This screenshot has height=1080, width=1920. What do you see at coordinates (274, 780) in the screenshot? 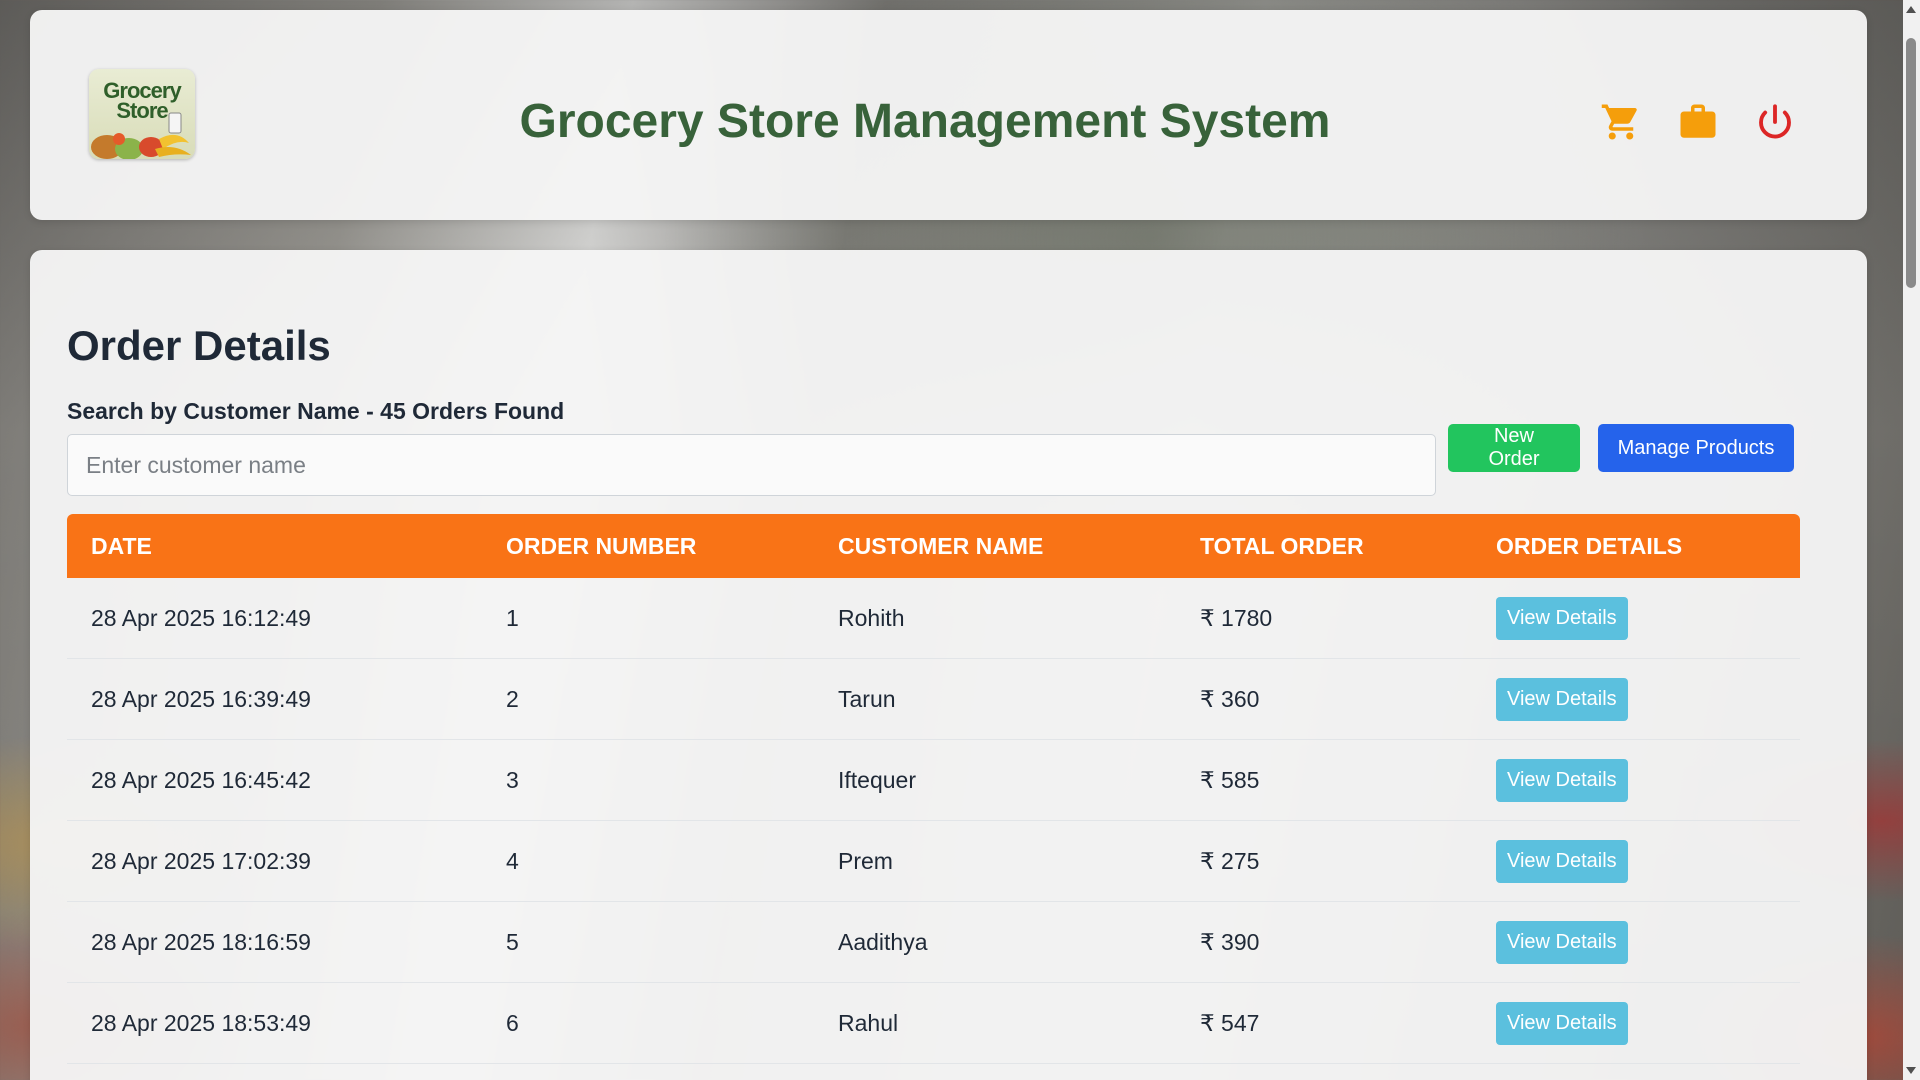
I see `order-date: 28 Apr 2025 16:45:42` at bounding box center [274, 780].